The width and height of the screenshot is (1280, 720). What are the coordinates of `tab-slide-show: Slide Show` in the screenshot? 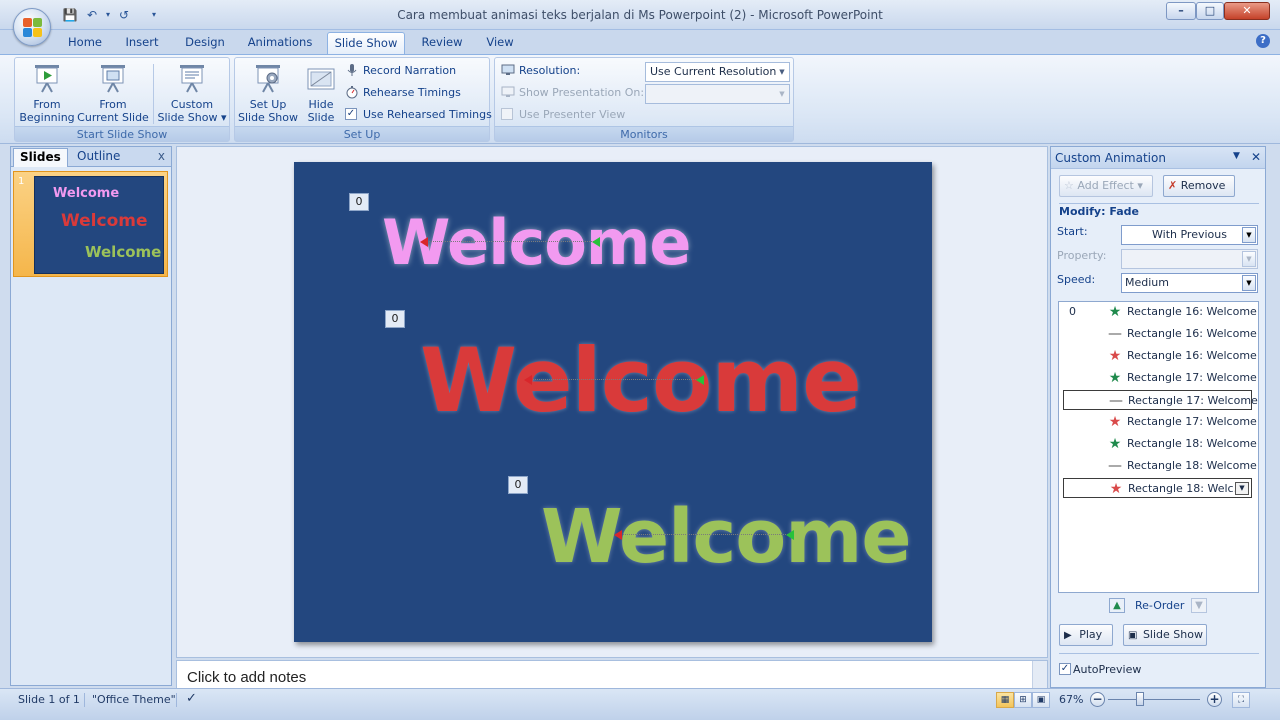 It's located at (366, 43).